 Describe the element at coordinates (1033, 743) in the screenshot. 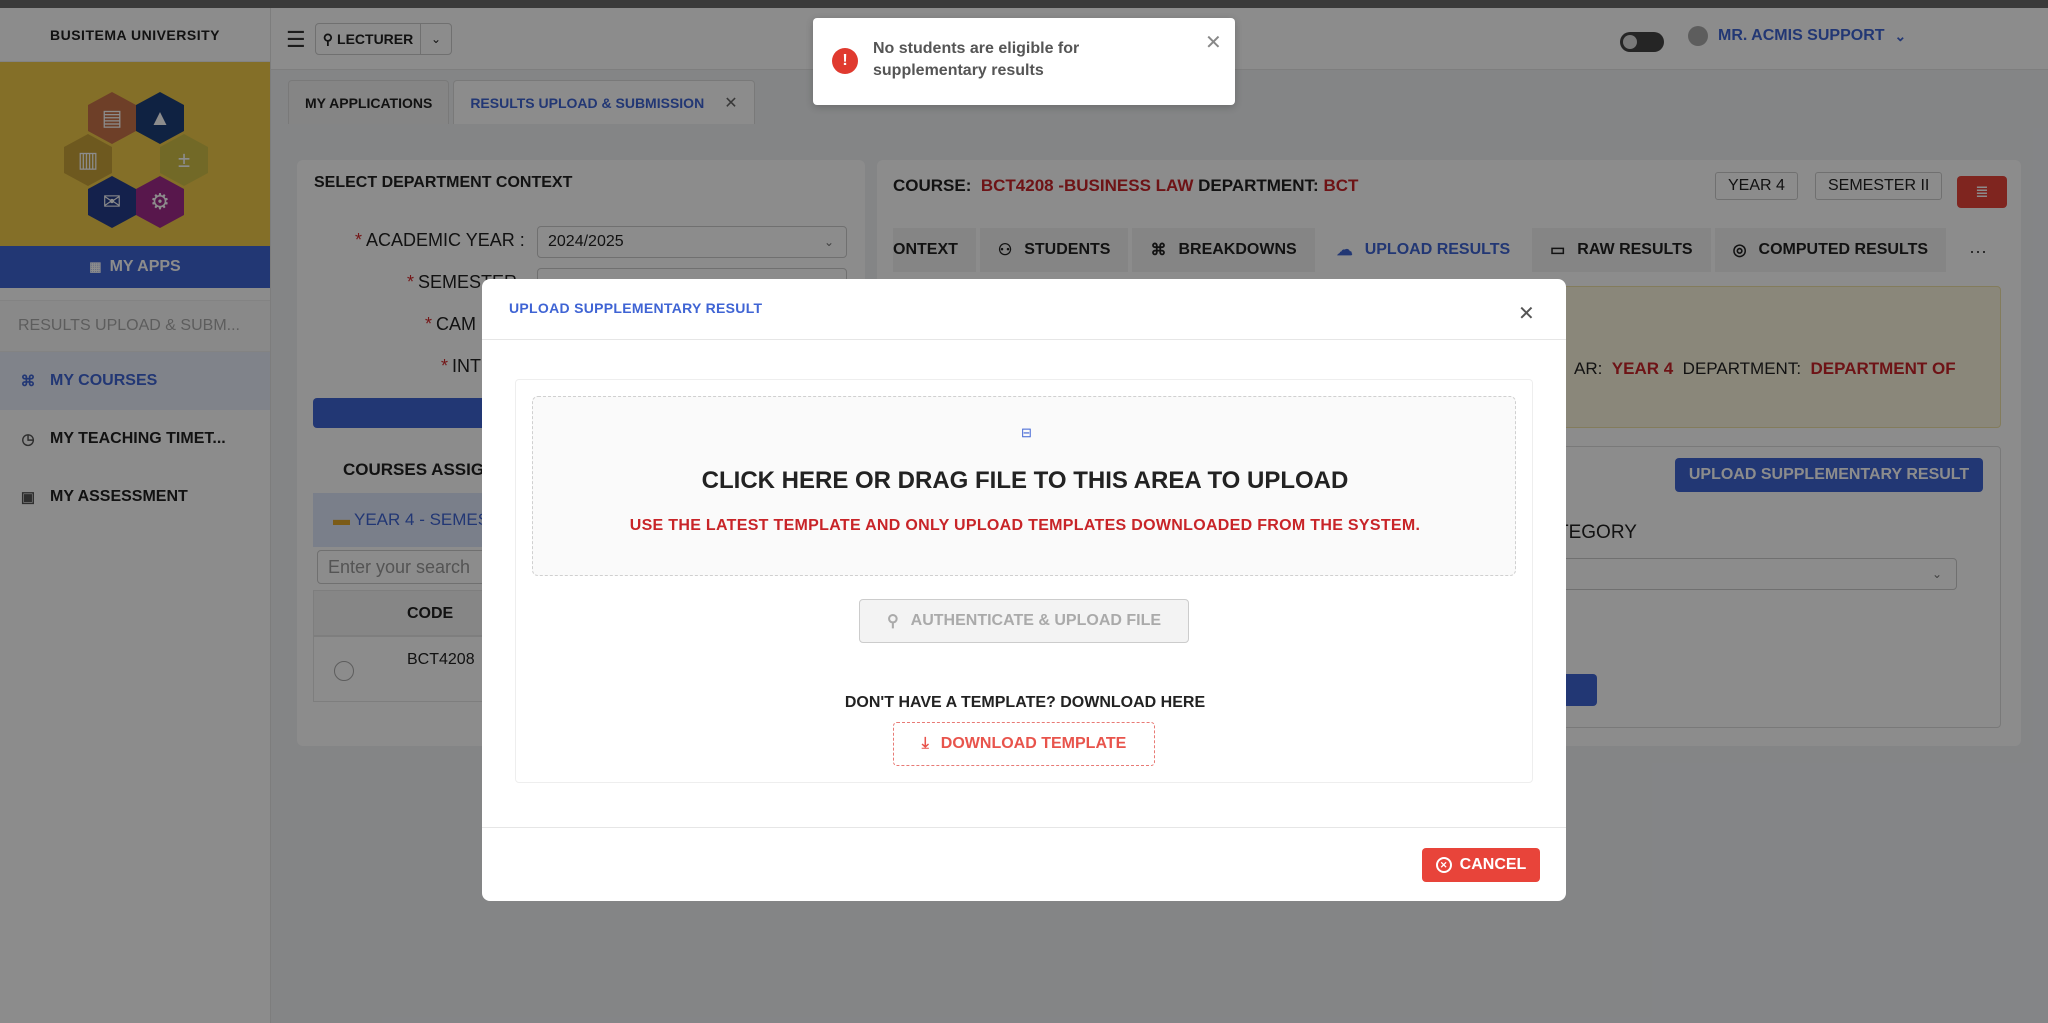

I see `download-button-label: DOWNLOAD TEMPLATE` at that location.